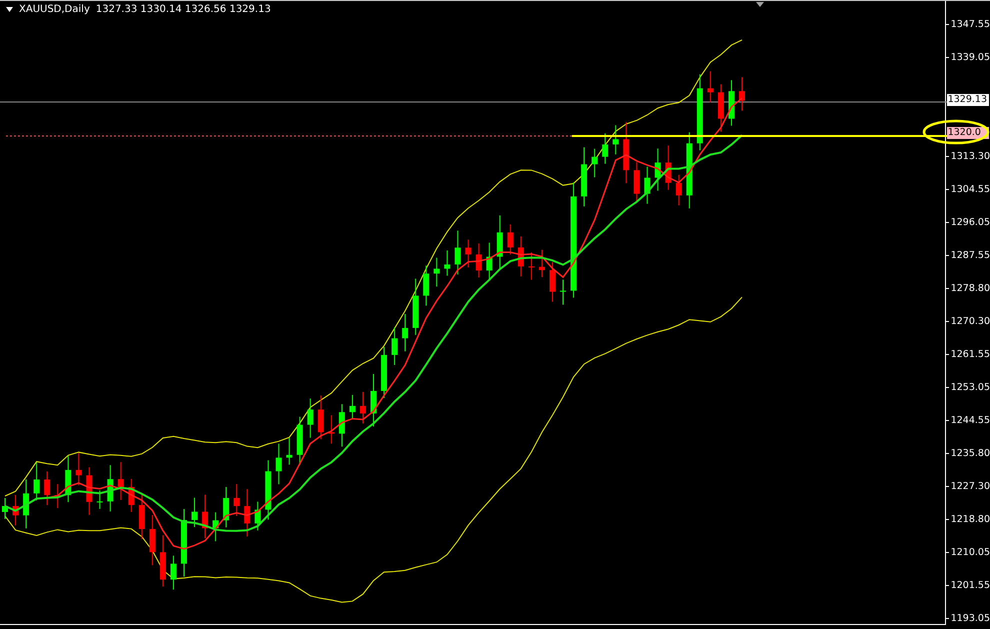 This screenshot has height=629, width=990. Describe the element at coordinates (970, 255) in the screenshot. I see `price-label: 1287.55` at that location.